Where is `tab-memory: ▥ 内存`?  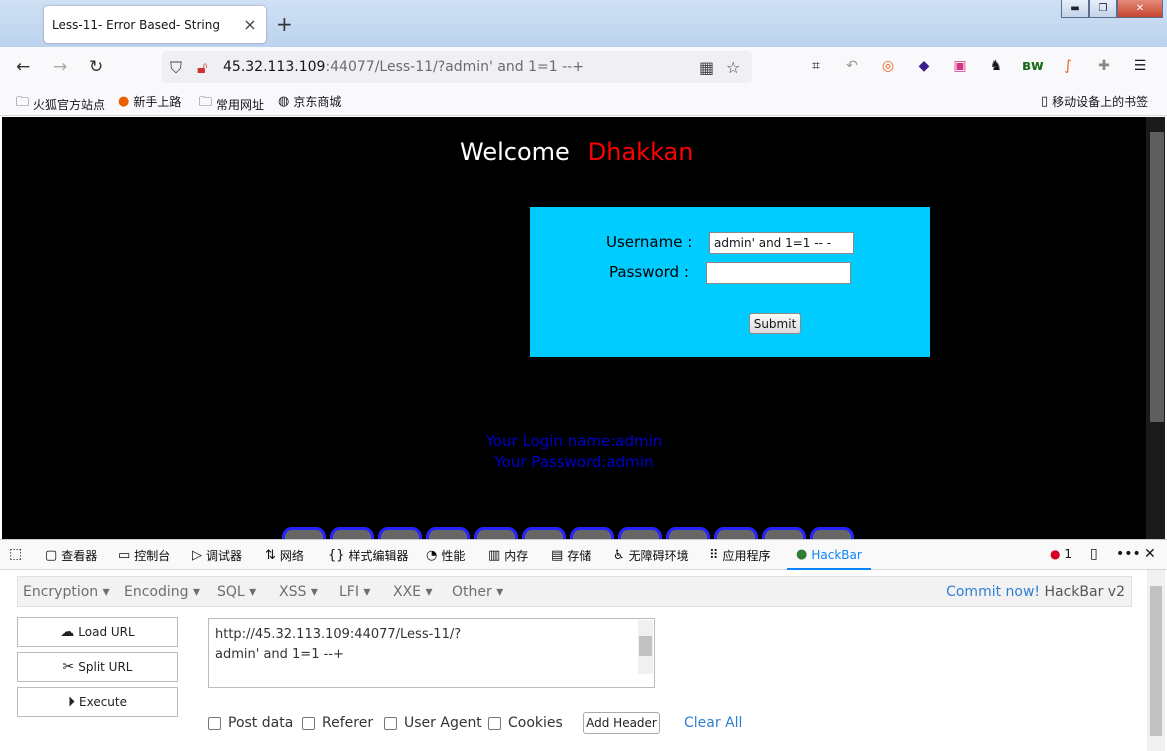 tab-memory: ▥ 内存 is located at coordinates (508, 555).